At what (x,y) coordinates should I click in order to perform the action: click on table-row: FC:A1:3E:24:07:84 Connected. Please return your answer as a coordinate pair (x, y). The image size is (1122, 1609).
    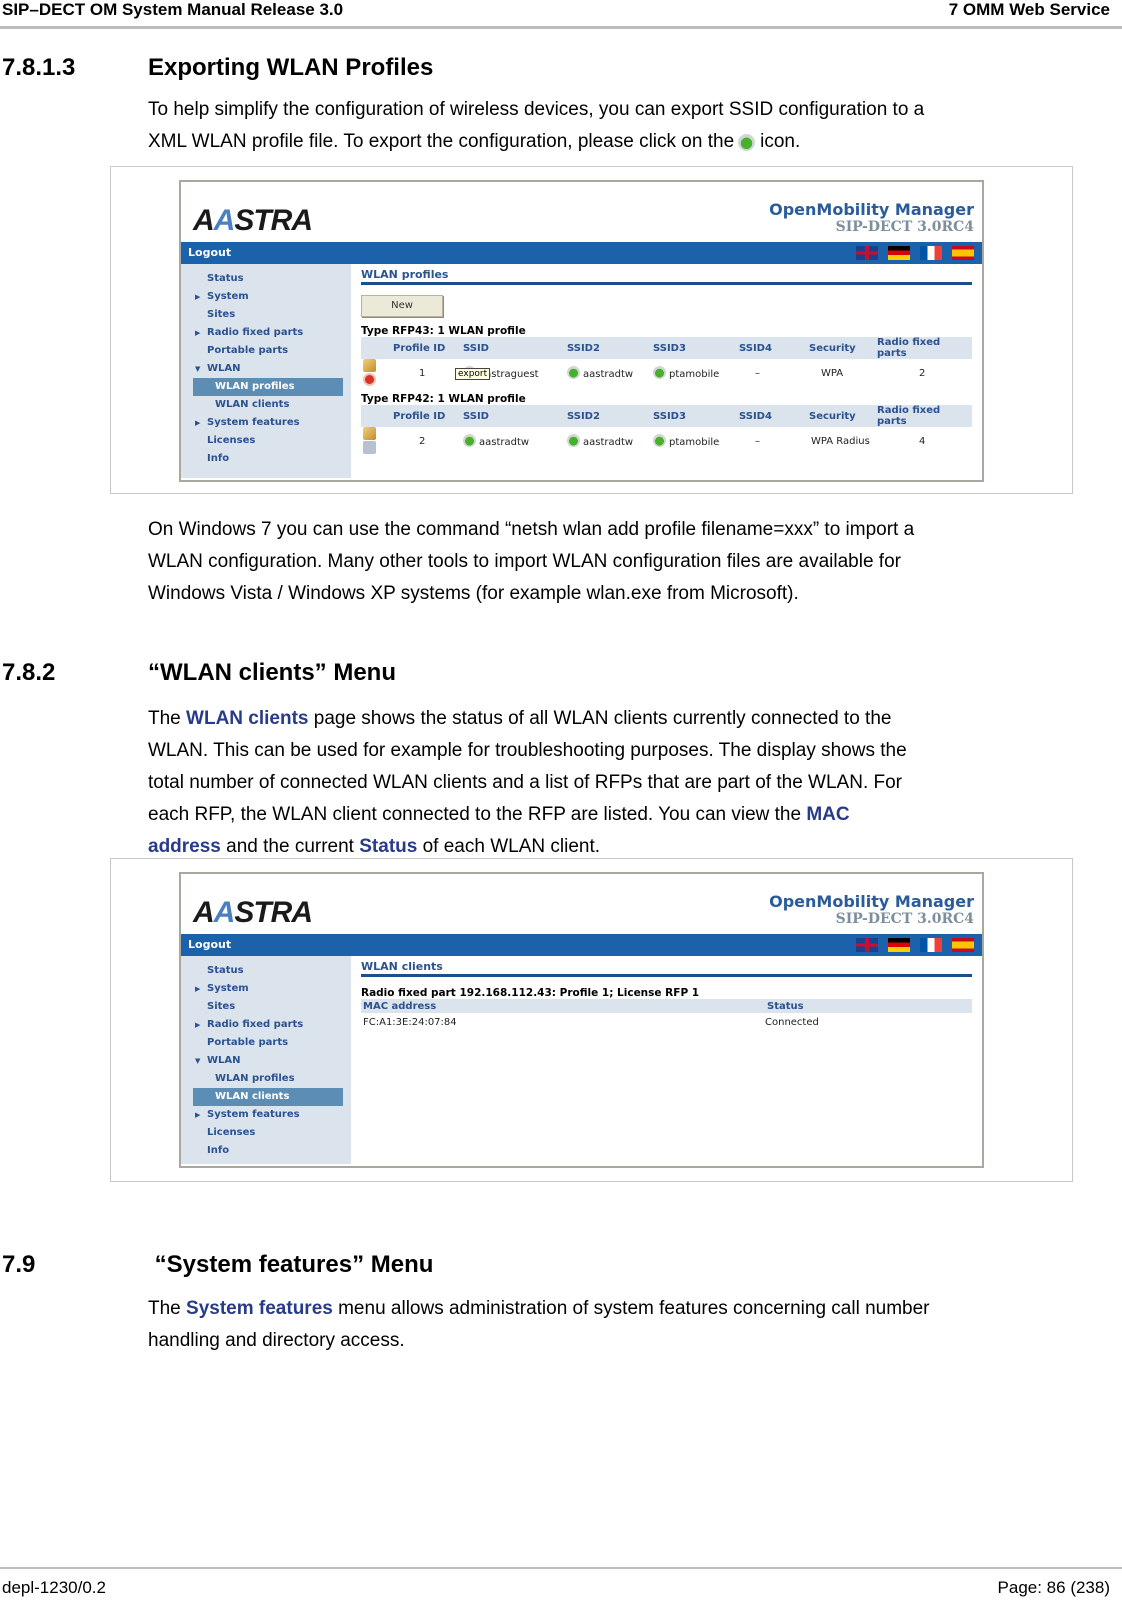
    Looking at the image, I should click on (666, 1022).